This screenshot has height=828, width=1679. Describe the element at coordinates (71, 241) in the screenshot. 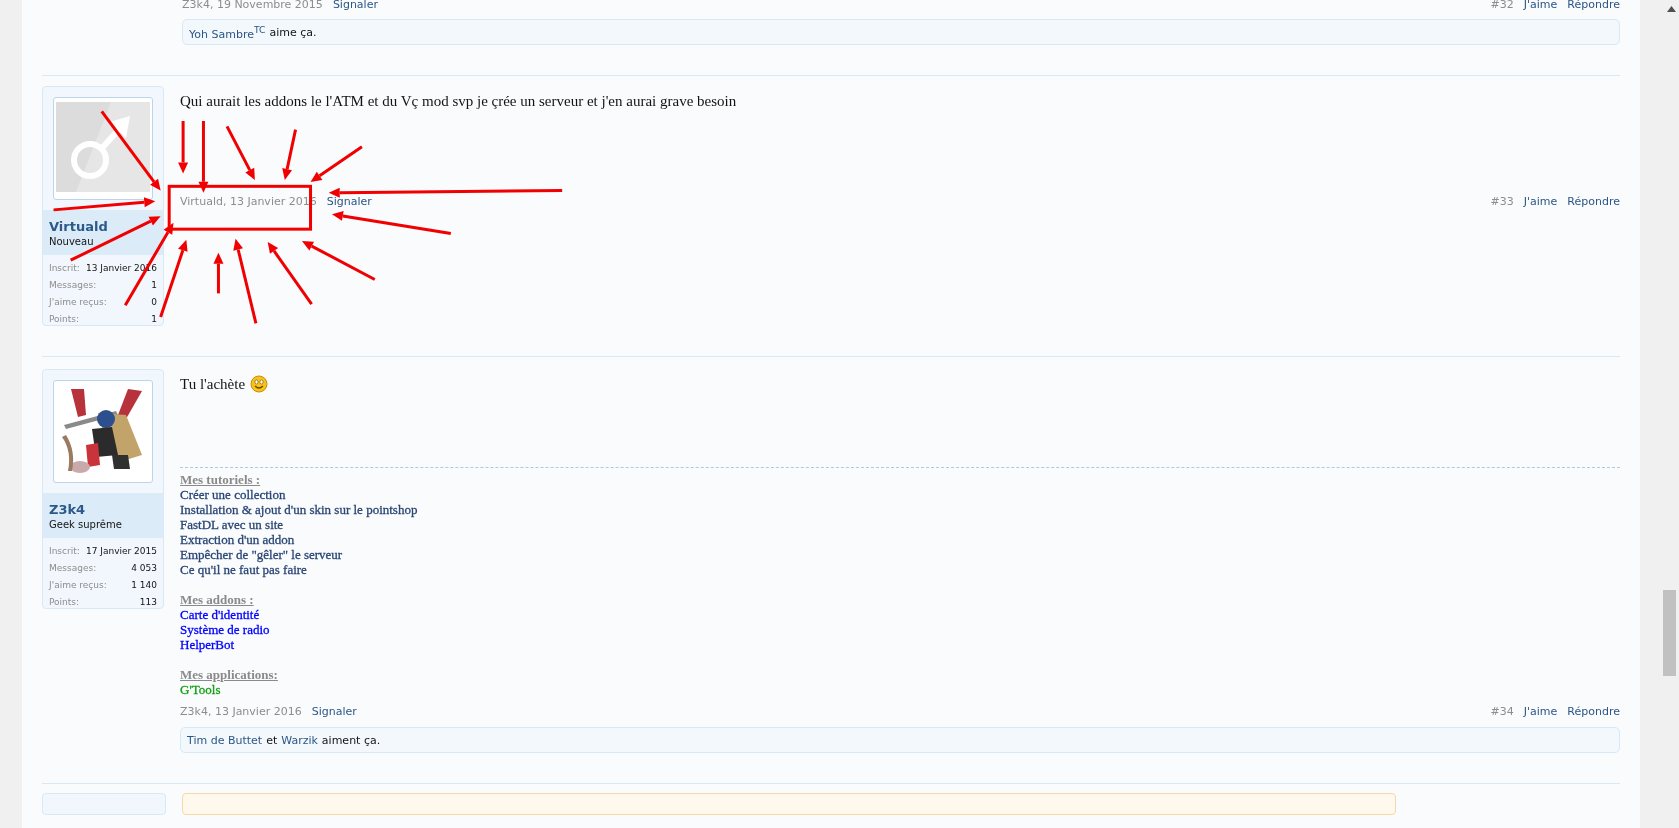

I see `user-rank: Nouveau` at that location.